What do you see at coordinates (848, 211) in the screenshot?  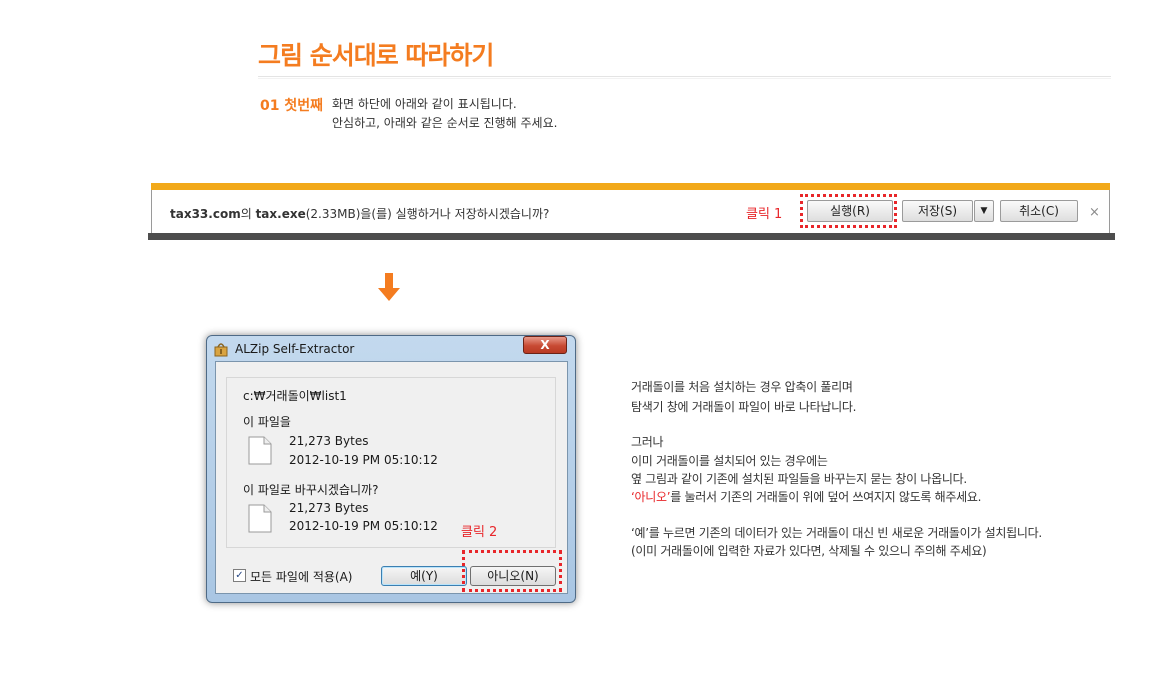 I see `run-button-highlight` at bounding box center [848, 211].